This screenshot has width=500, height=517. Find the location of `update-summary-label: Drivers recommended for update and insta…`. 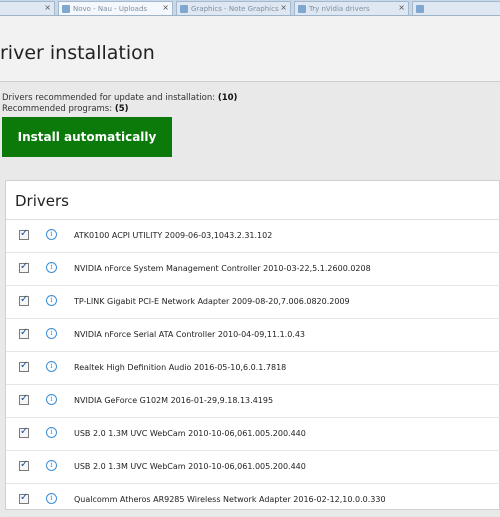

update-summary-label: Drivers recommended for update and insta… is located at coordinates (109, 98).